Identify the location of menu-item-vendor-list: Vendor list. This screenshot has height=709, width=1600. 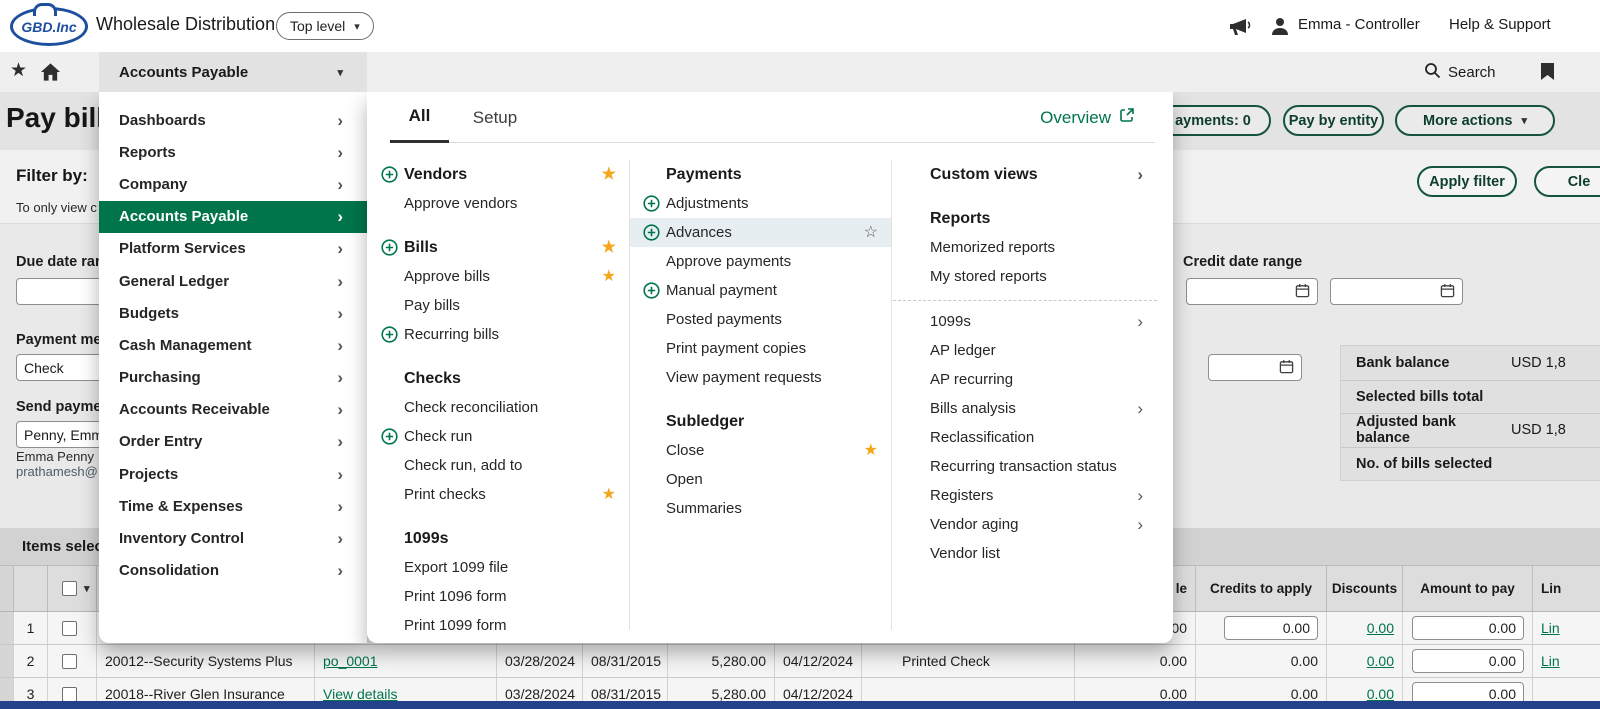
(1033, 553).